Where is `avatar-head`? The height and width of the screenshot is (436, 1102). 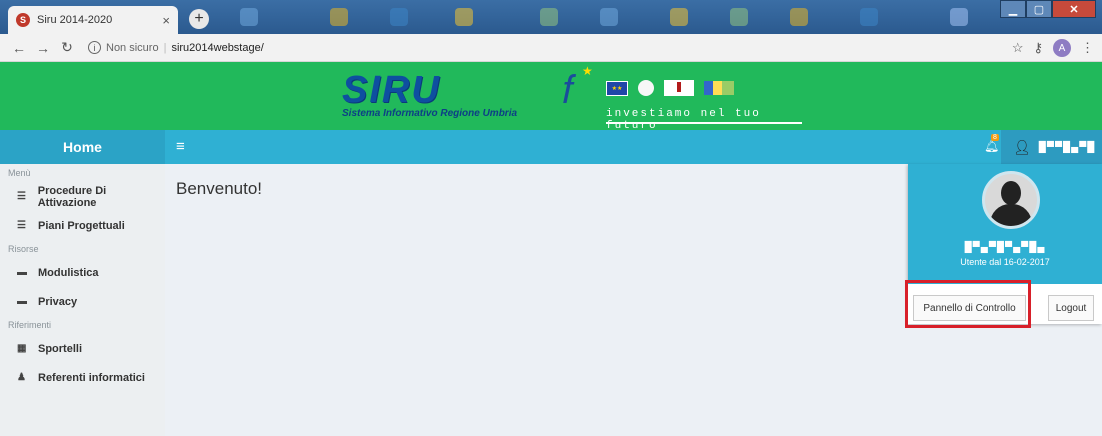 avatar-head is located at coordinates (1011, 193).